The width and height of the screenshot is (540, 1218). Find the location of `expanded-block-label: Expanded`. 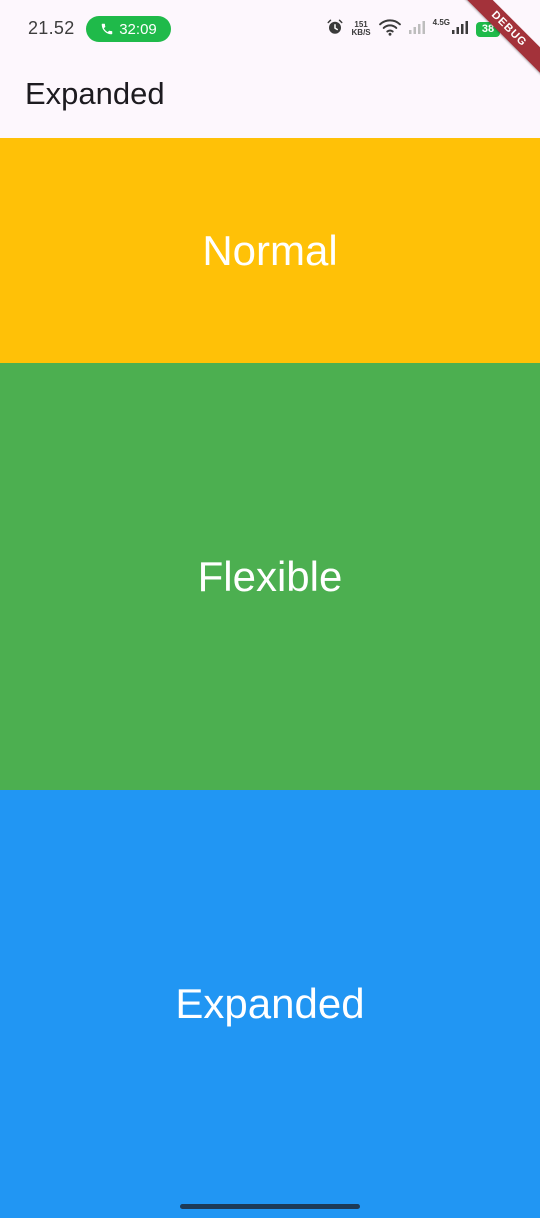

expanded-block-label: Expanded is located at coordinates (270, 1003).